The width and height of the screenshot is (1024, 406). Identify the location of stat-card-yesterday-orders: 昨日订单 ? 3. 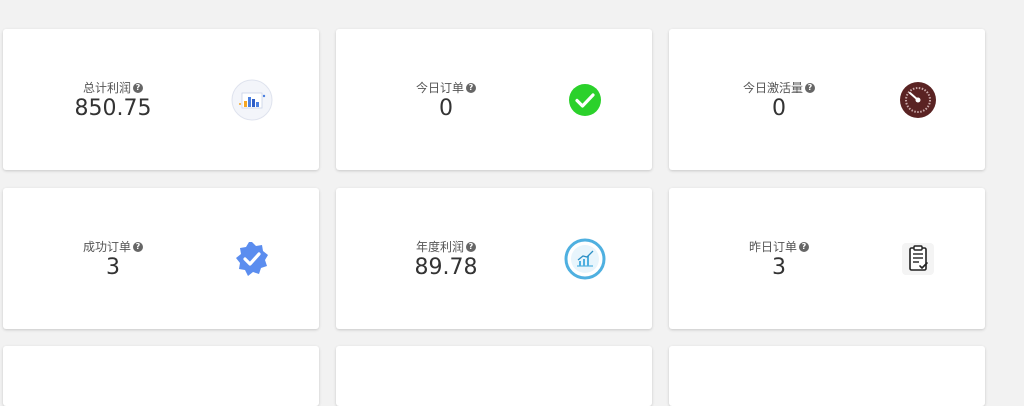
(827, 258).